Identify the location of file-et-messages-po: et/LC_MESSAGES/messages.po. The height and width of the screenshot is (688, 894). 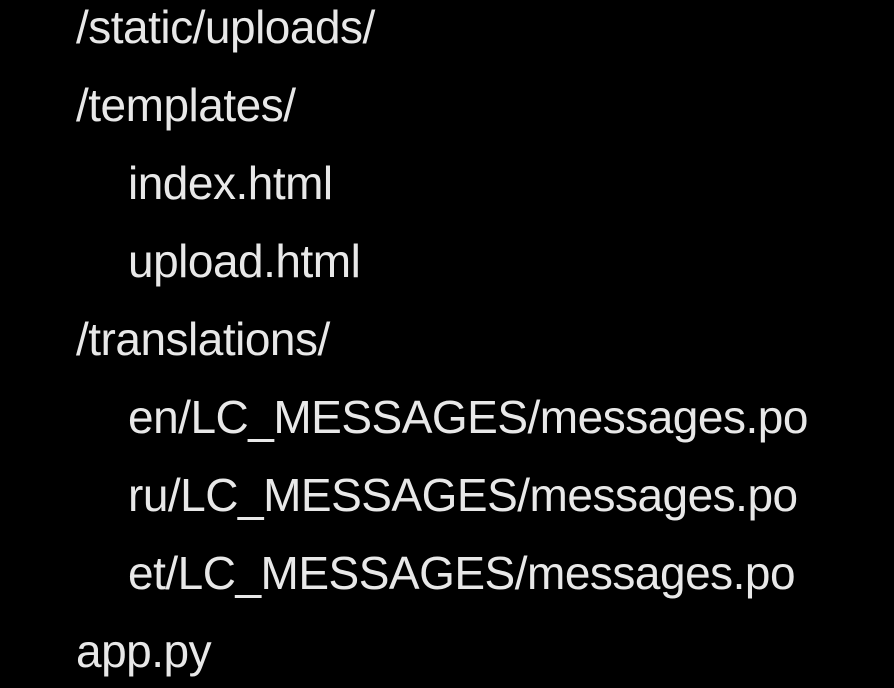
(462, 573).